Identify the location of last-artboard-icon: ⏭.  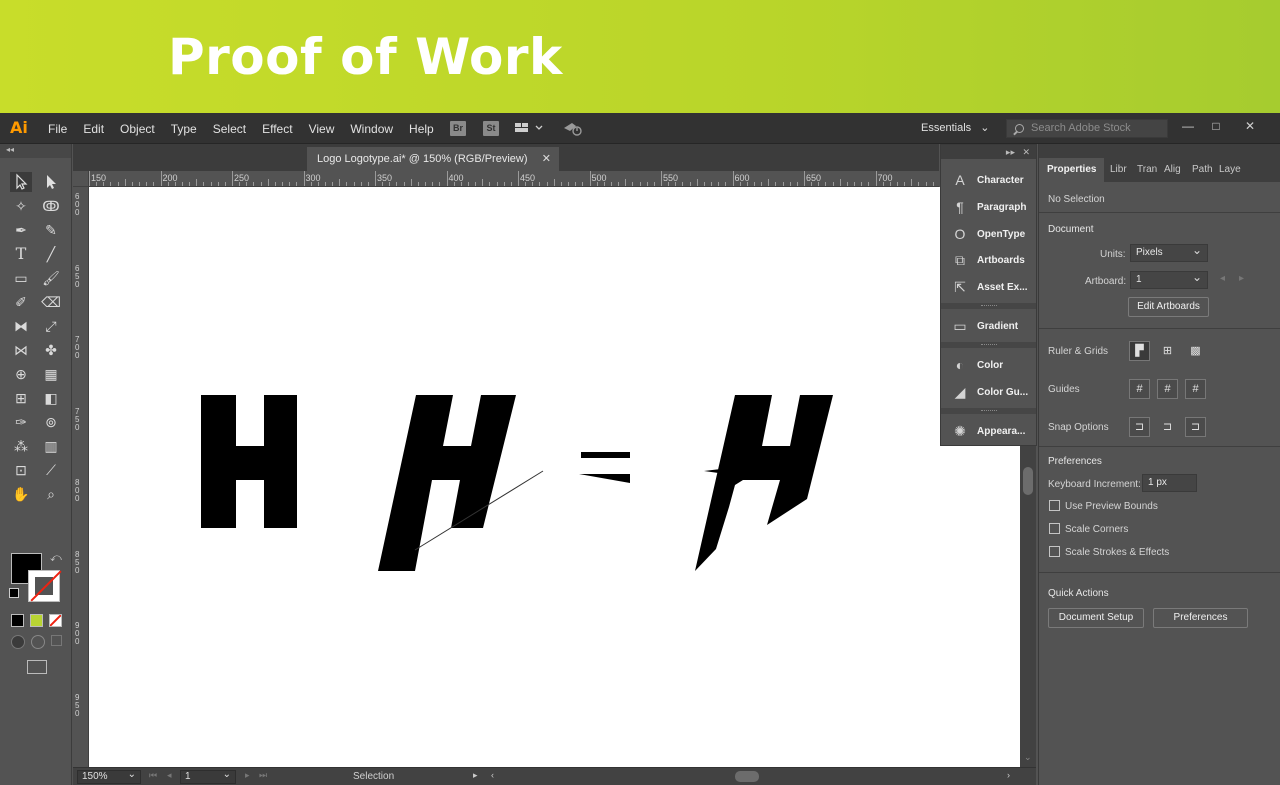
(263, 775).